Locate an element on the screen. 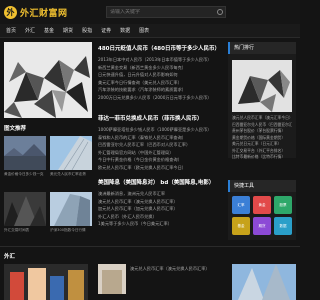 The image size is (320, 300). section-divider is located at coordinates (150, 246).